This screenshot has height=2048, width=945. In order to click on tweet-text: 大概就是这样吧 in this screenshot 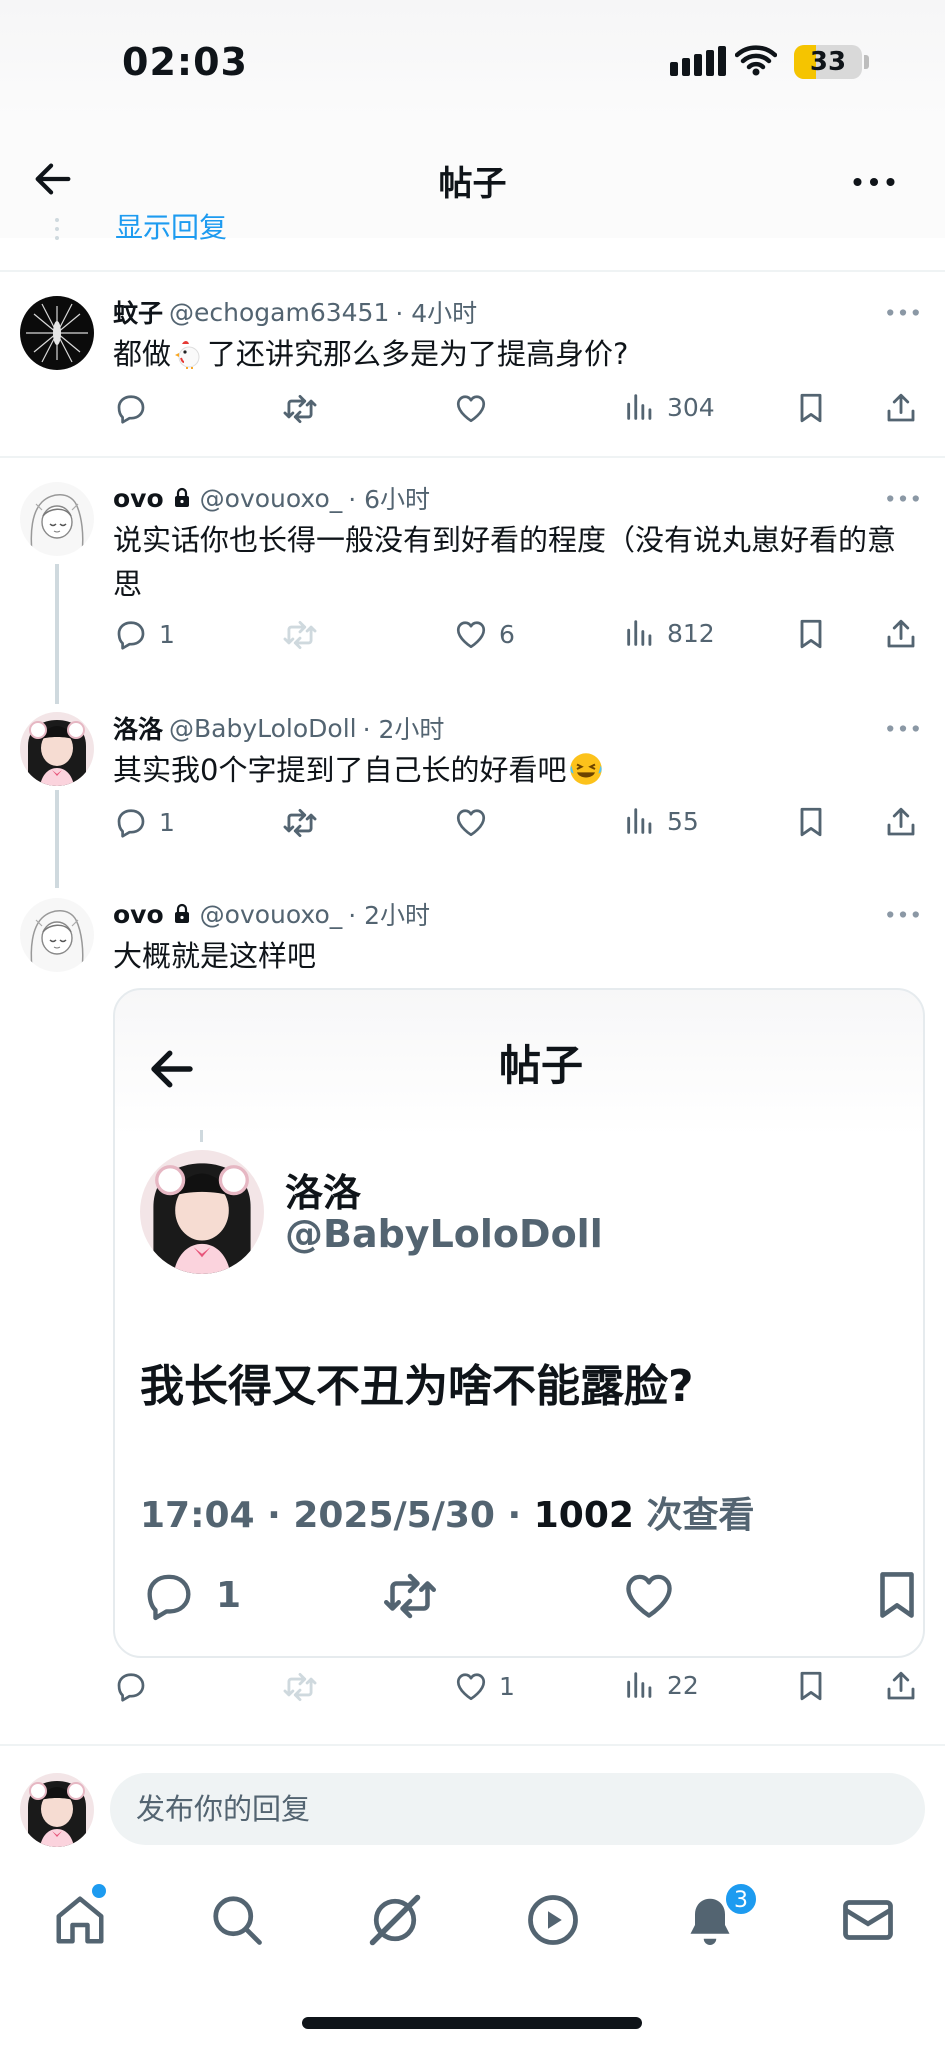, I will do `click(215, 956)`.